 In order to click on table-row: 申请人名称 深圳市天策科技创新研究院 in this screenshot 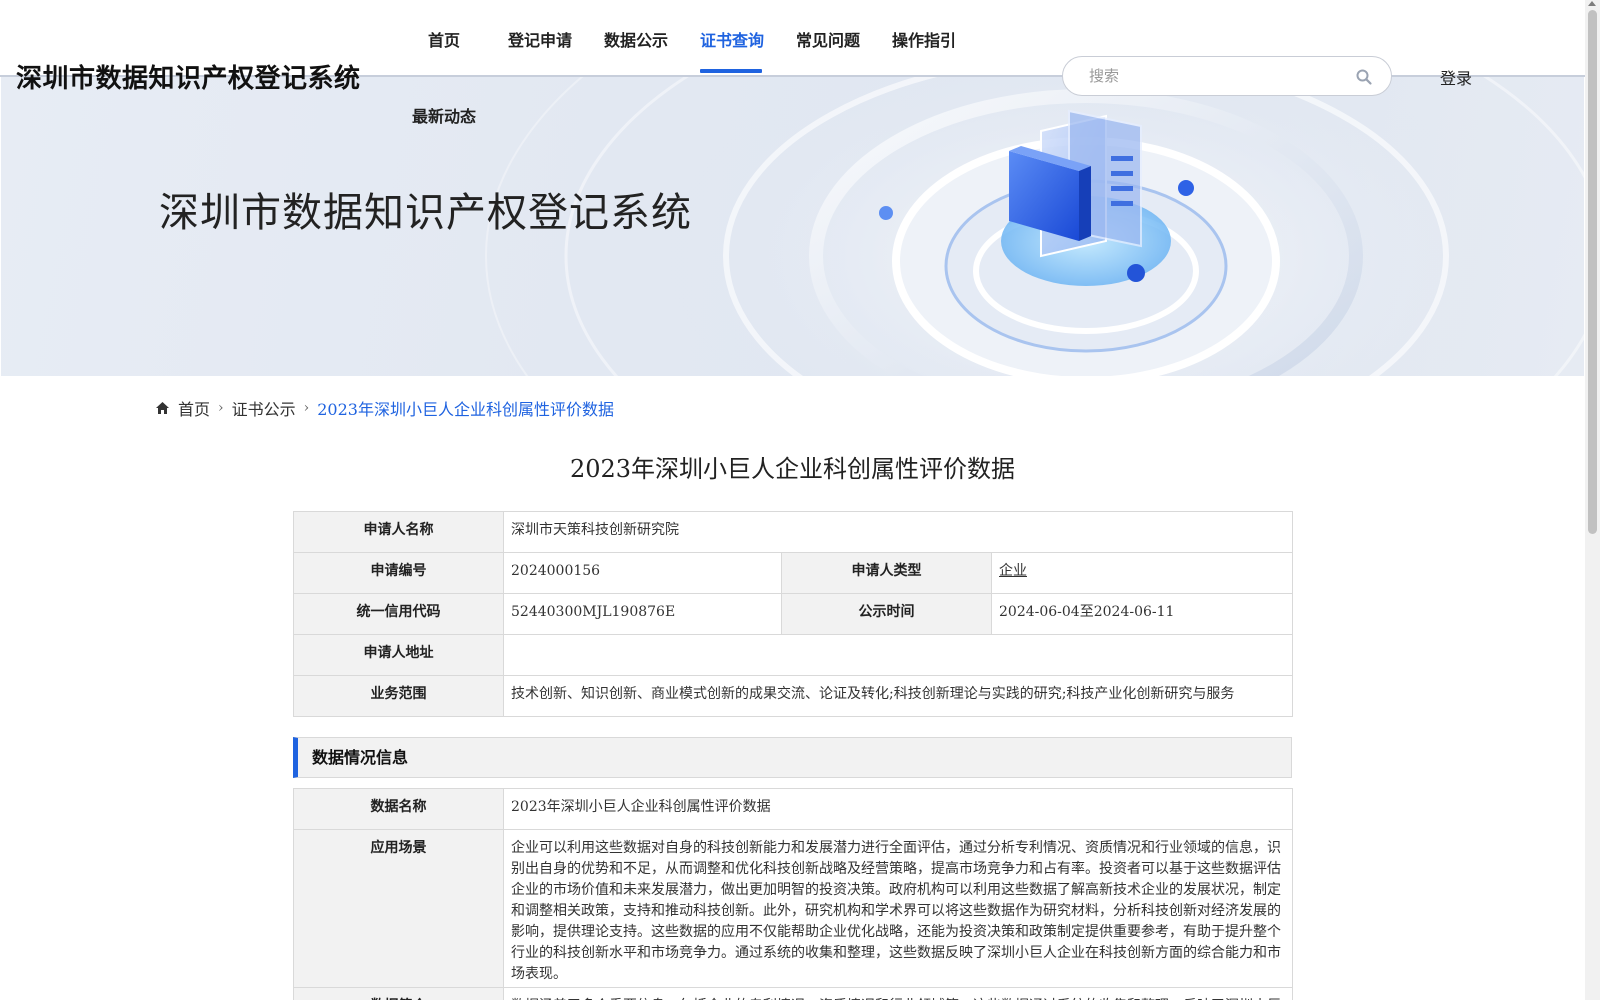, I will do `click(793, 532)`.